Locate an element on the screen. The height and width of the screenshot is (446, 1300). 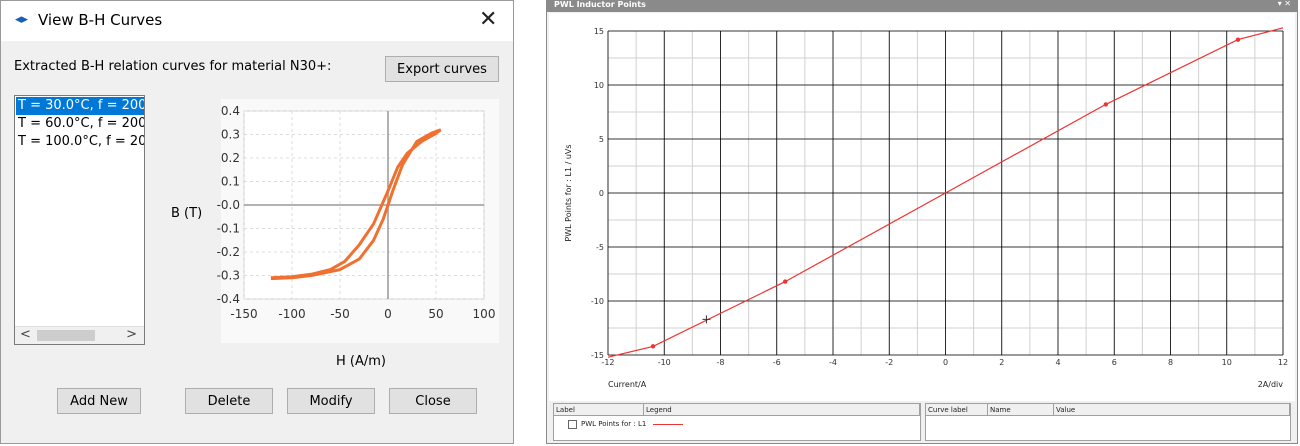
add-new-button: Add New is located at coordinates (99, 401).